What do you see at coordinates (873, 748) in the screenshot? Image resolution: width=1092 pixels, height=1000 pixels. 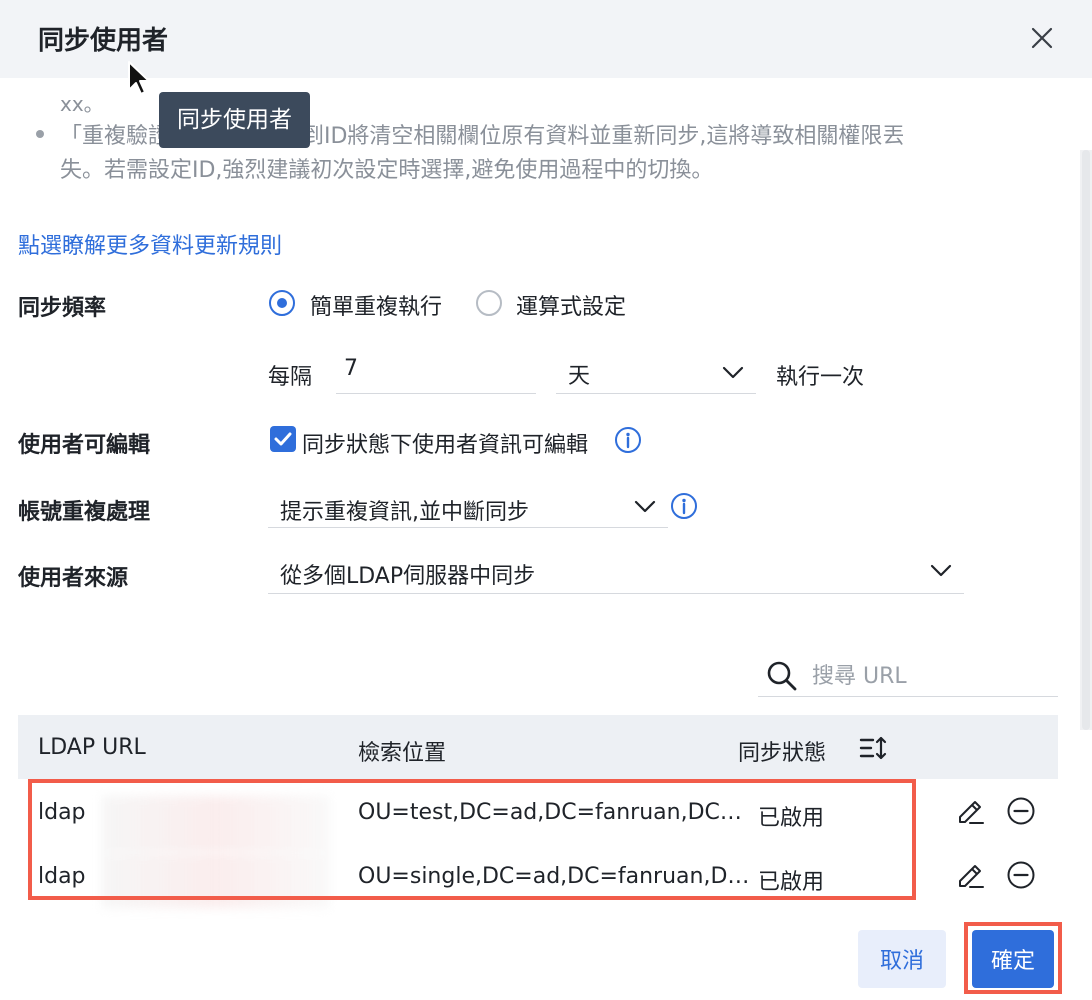 I see `sort-icon` at bounding box center [873, 748].